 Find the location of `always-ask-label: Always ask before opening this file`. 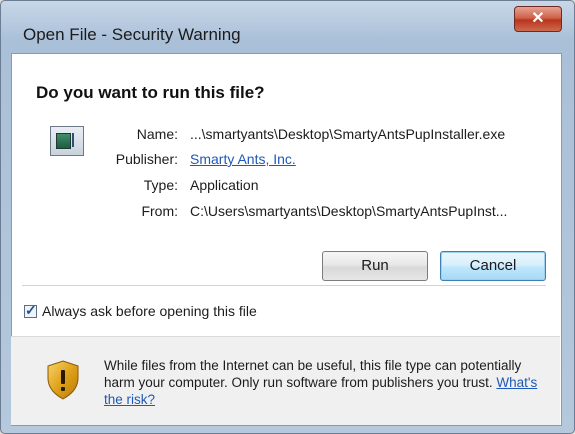

always-ask-label: Always ask before opening this file is located at coordinates (149, 311).